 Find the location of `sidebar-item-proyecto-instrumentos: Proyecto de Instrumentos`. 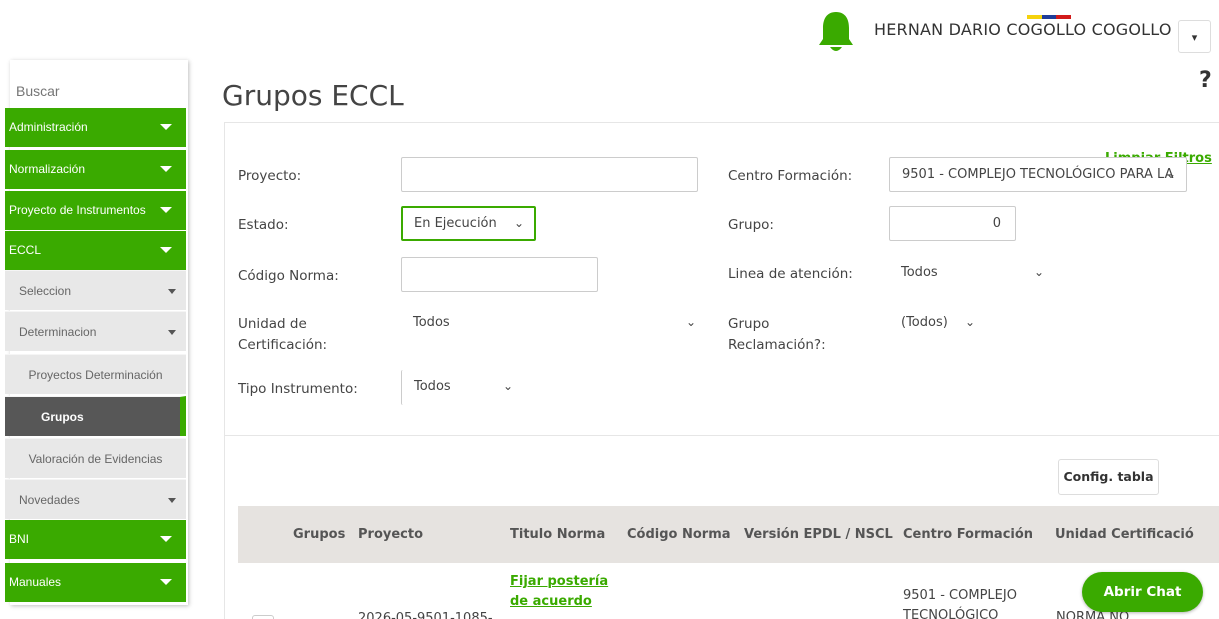

sidebar-item-proyecto-instrumentos: Proyecto de Instrumentos is located at coordinates (95, 210).